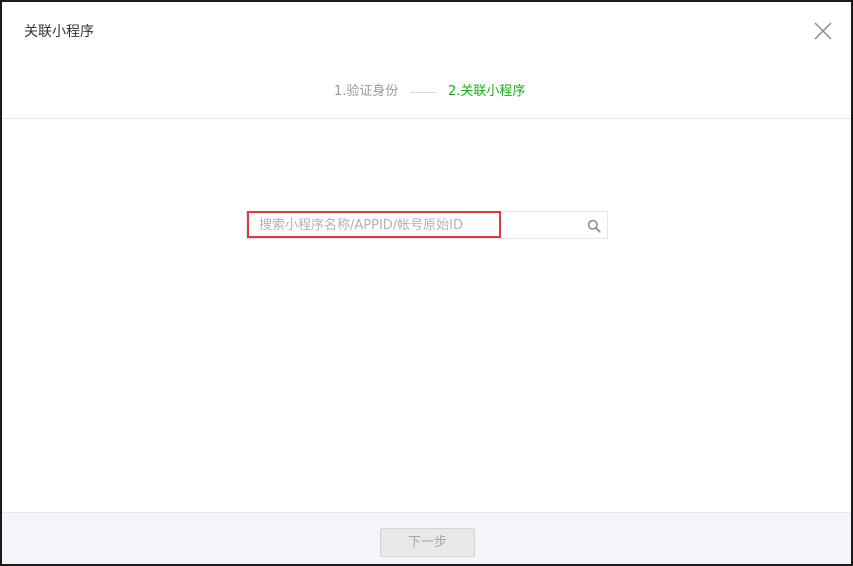 The height and width of the screenshot is (566, 853). I want to click on close-icon, so click(823, 31).